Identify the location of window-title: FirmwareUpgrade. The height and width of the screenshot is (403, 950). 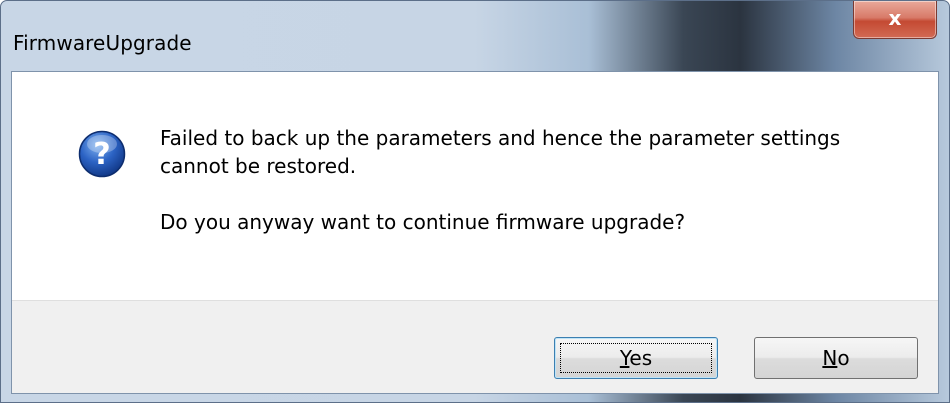
(102, 43).